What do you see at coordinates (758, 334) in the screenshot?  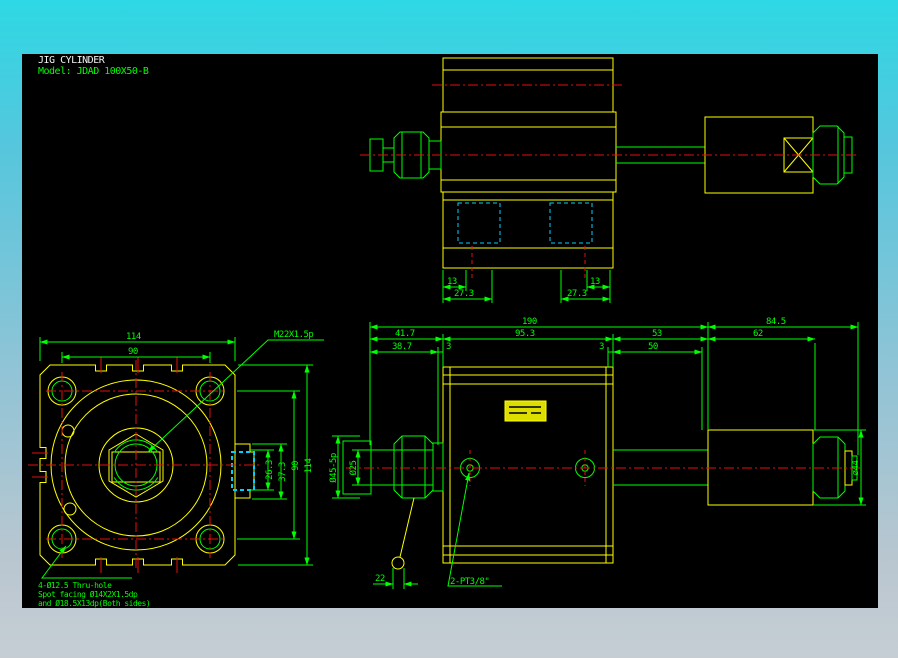 I see `dim-block-62: 62` at bounding box center [758, 334].